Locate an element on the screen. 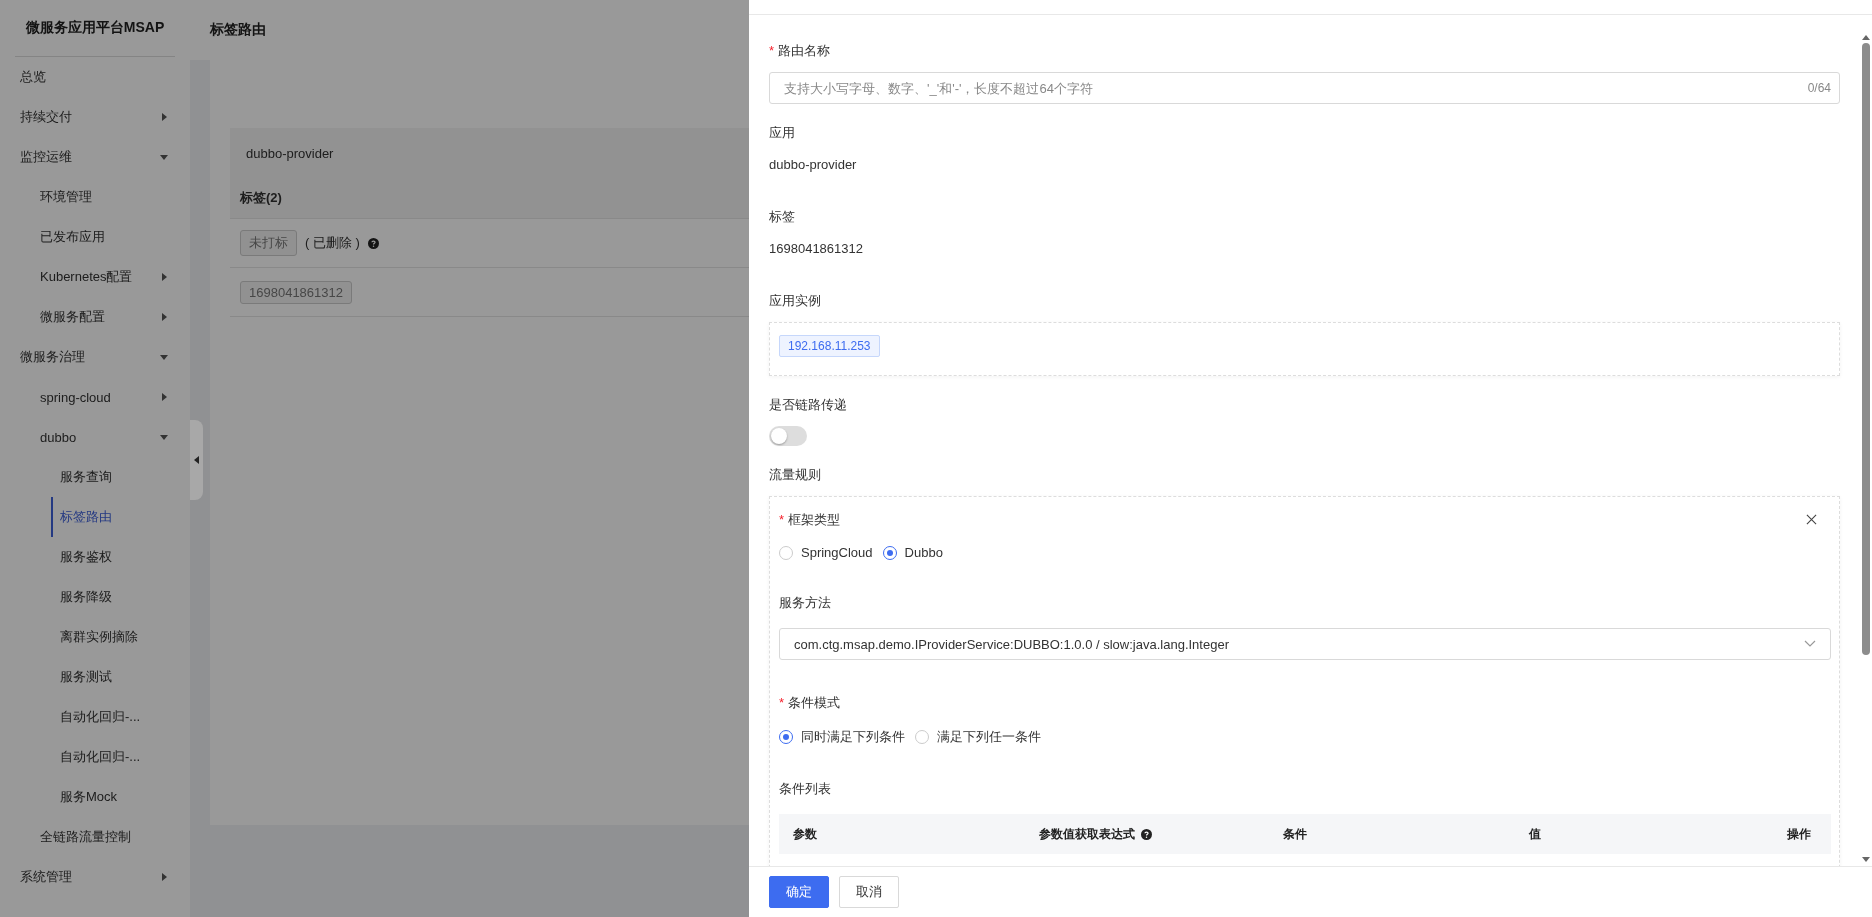 This screenshot has height=917, width=1872. sidebar-item: 已发布应用 is located at coordinates (95, 237).